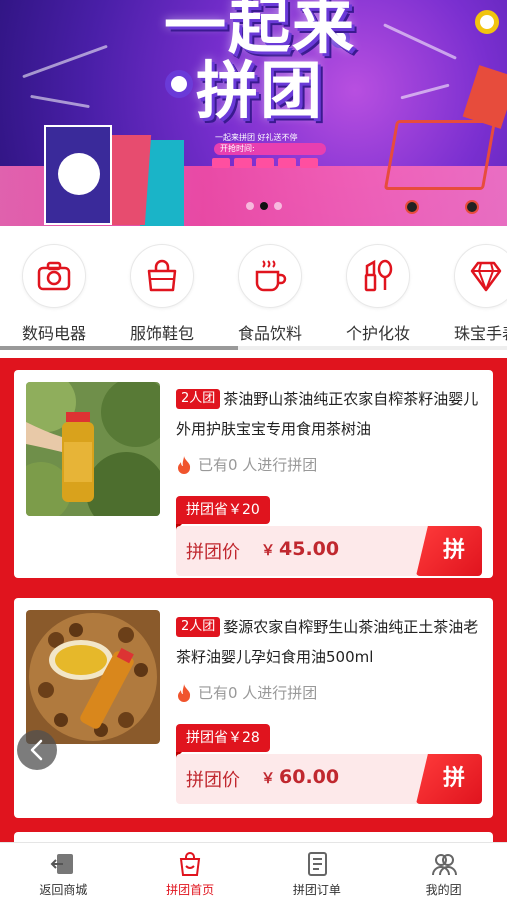 The width and height of the screenshot is (507, 900). I want to click on product-title: 婺源农家自榨野生山茶油纯正土茶油老茶籽油婴儿孕妇食用油500ml, so click(327, 642).